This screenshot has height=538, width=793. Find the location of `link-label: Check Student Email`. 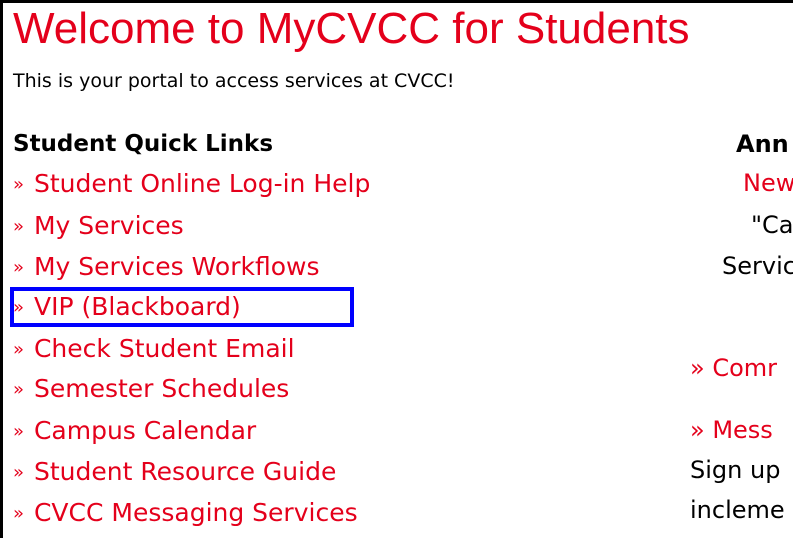

link-label: Check Student Email is located at coordinates (164, 348).